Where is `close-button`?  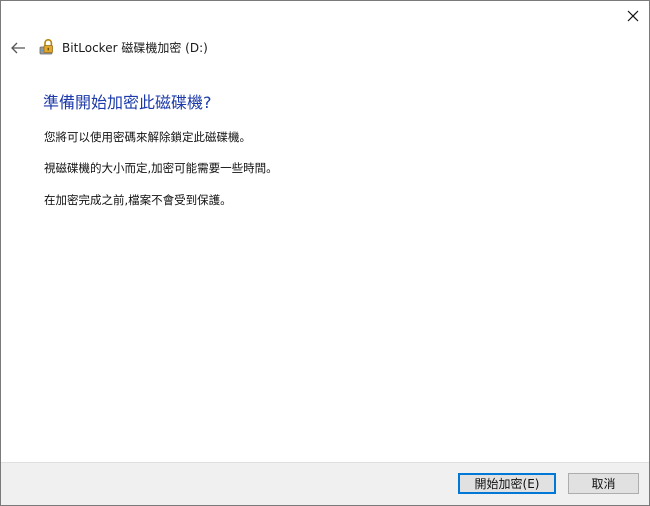 close-button is located at coordinates (633, 16).